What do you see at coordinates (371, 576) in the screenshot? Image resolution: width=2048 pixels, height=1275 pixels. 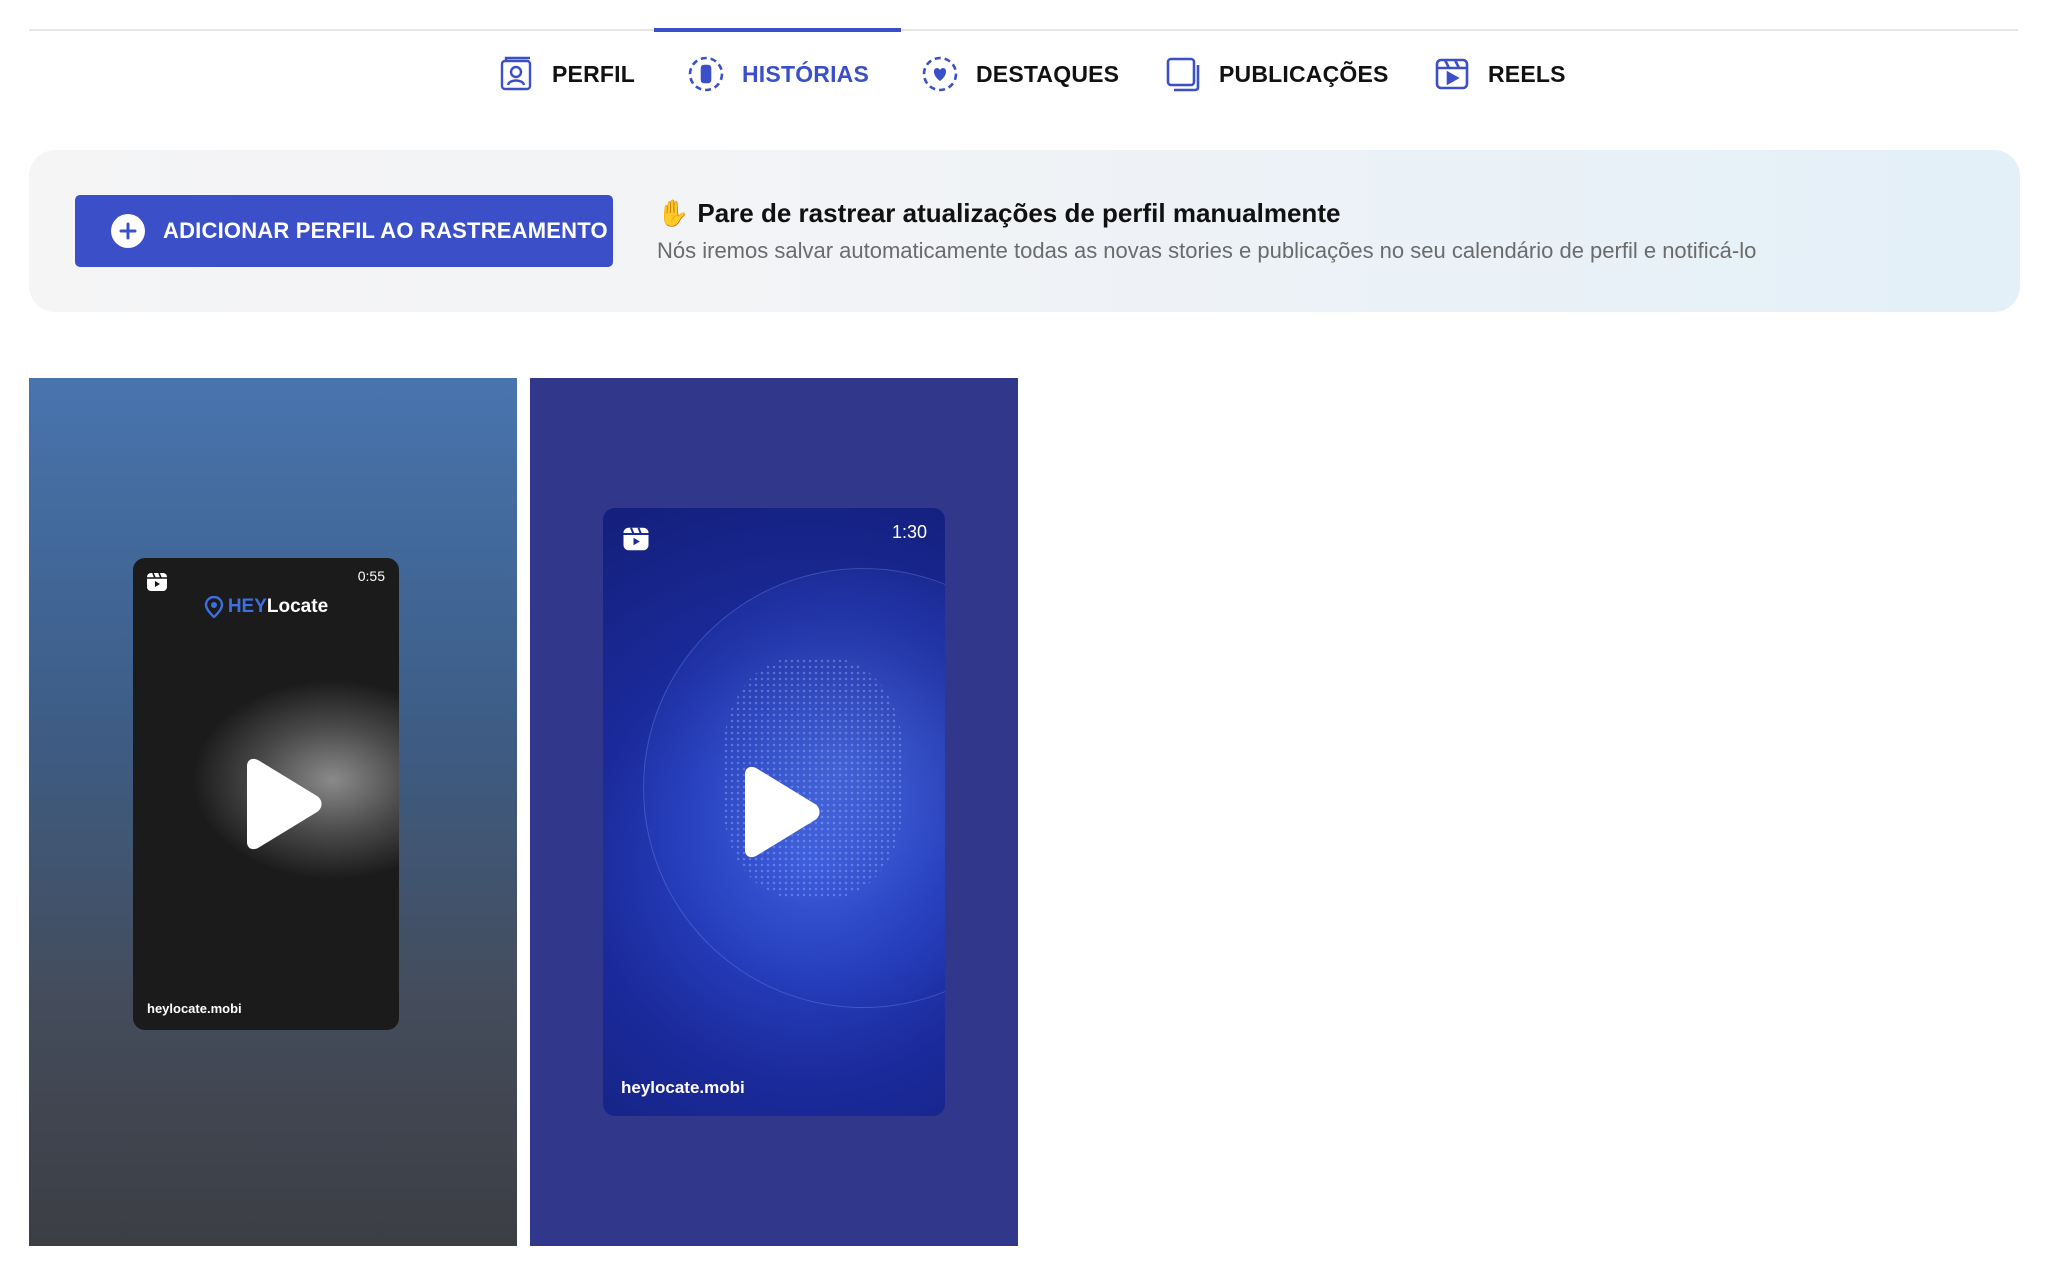 I see `video-duration: 0:55` at bounding box center [371, 576].